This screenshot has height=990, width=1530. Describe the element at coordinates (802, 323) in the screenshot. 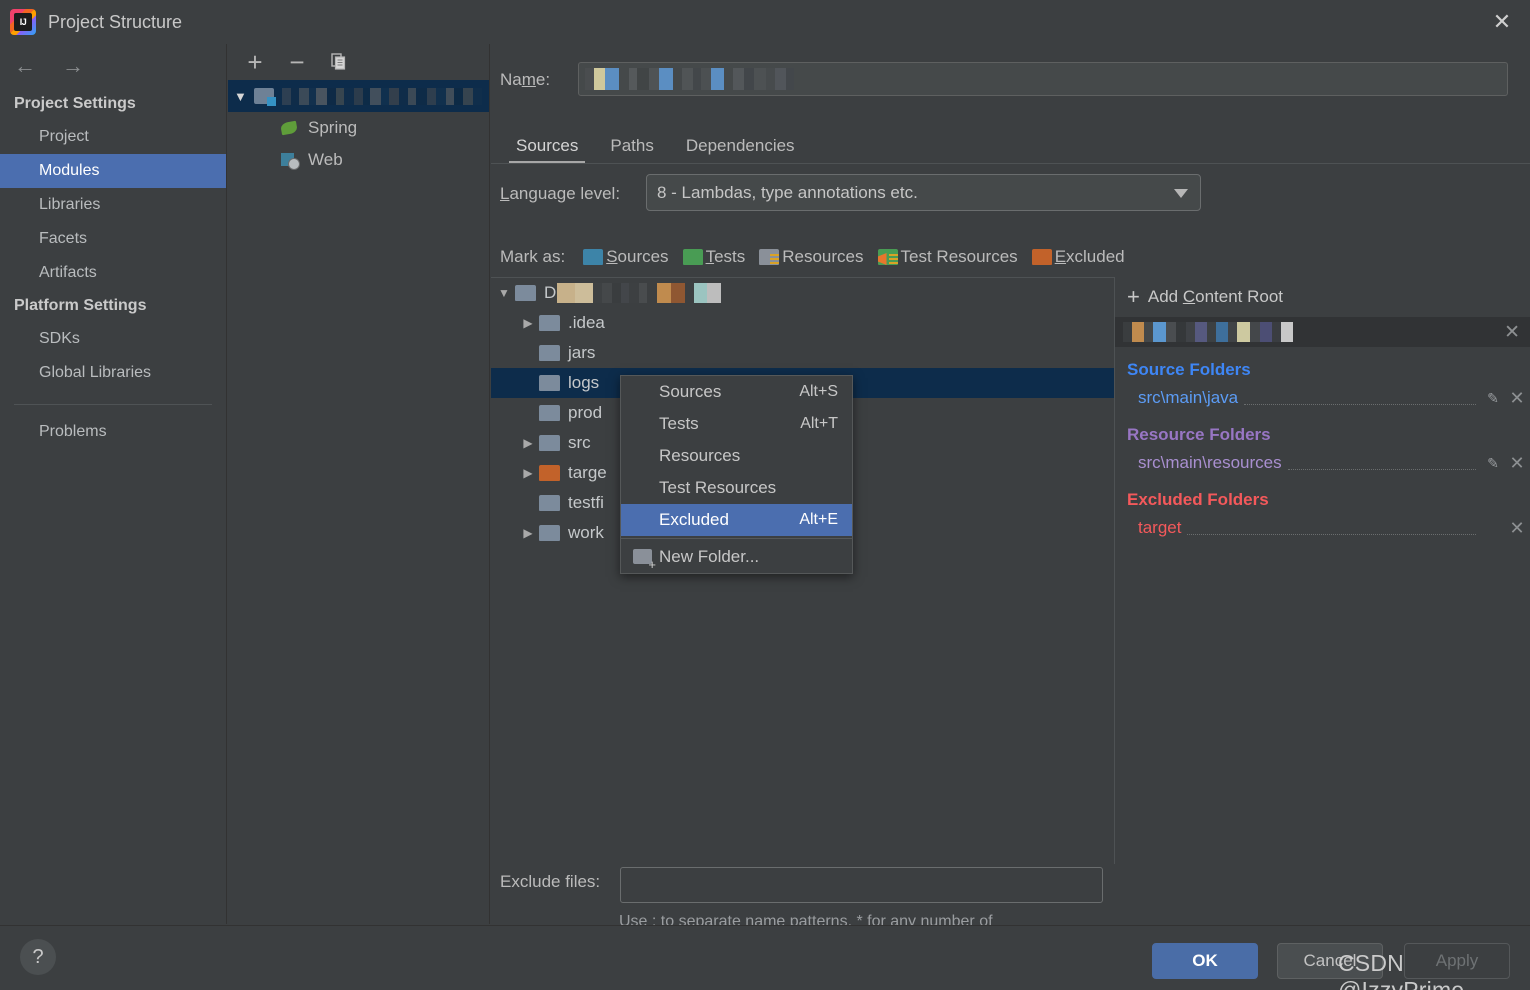

I see `tree-row-idea: ▶ .idea` at that location.